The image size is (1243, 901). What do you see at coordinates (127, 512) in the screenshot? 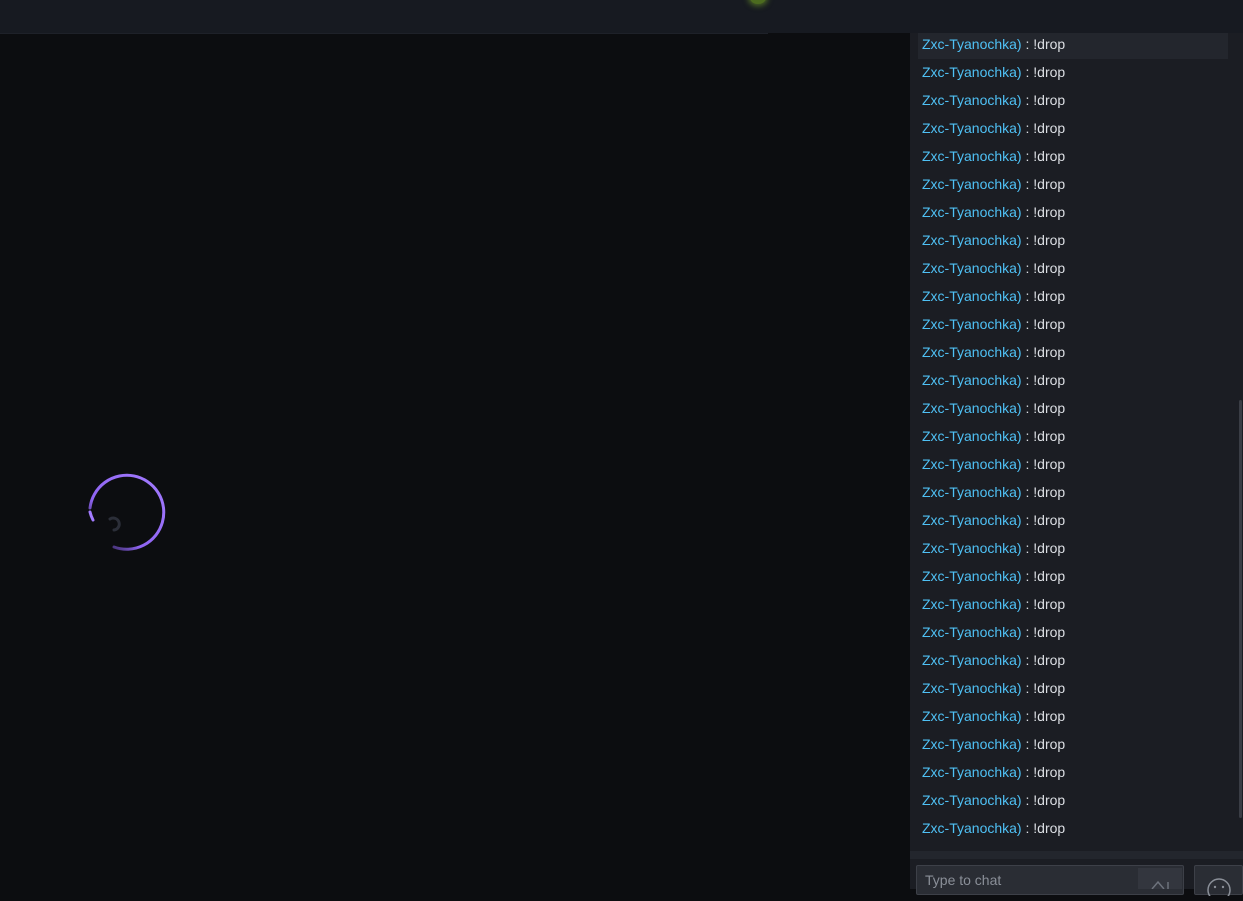
I see `loading-spinner-icon` at bounding box center [127, 512].